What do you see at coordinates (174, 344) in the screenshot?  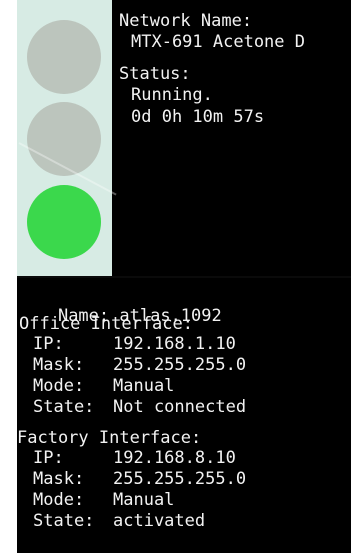 I see `office-ip-value: 192.168.1.10` at bounding box center [174, 344].